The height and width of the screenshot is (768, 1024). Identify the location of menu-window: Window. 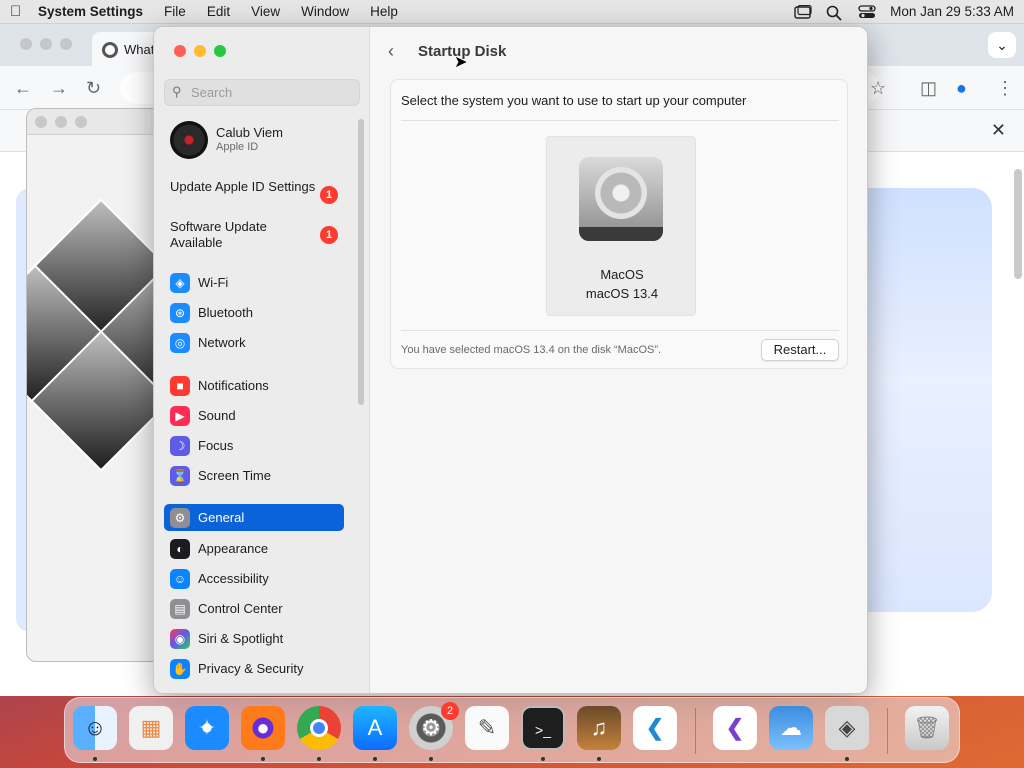
(325, 11).